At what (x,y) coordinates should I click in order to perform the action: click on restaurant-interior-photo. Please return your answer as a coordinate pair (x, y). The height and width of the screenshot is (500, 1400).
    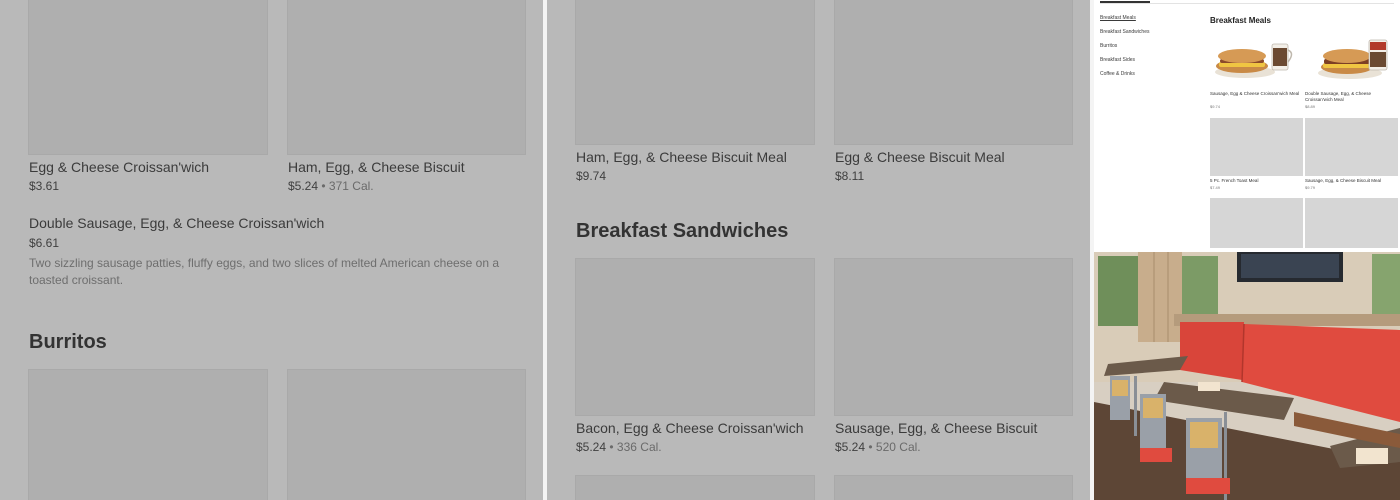
    Looking at the image, I should click on (1247, 376).